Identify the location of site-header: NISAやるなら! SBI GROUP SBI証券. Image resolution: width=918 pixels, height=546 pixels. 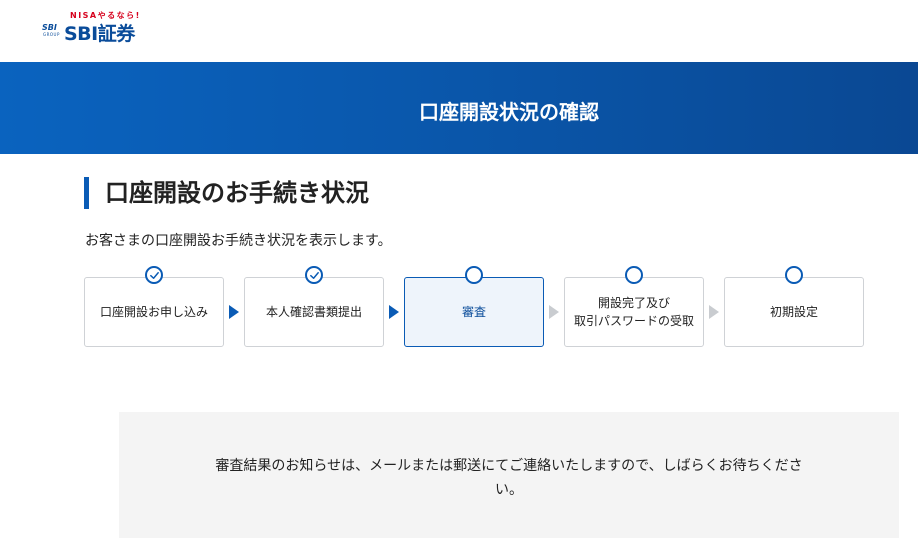
(459, 31).